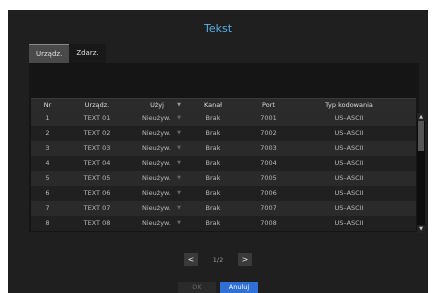 This screenshot has width=435, height=293. I want to click on header-port: Port, so click(268, 105).